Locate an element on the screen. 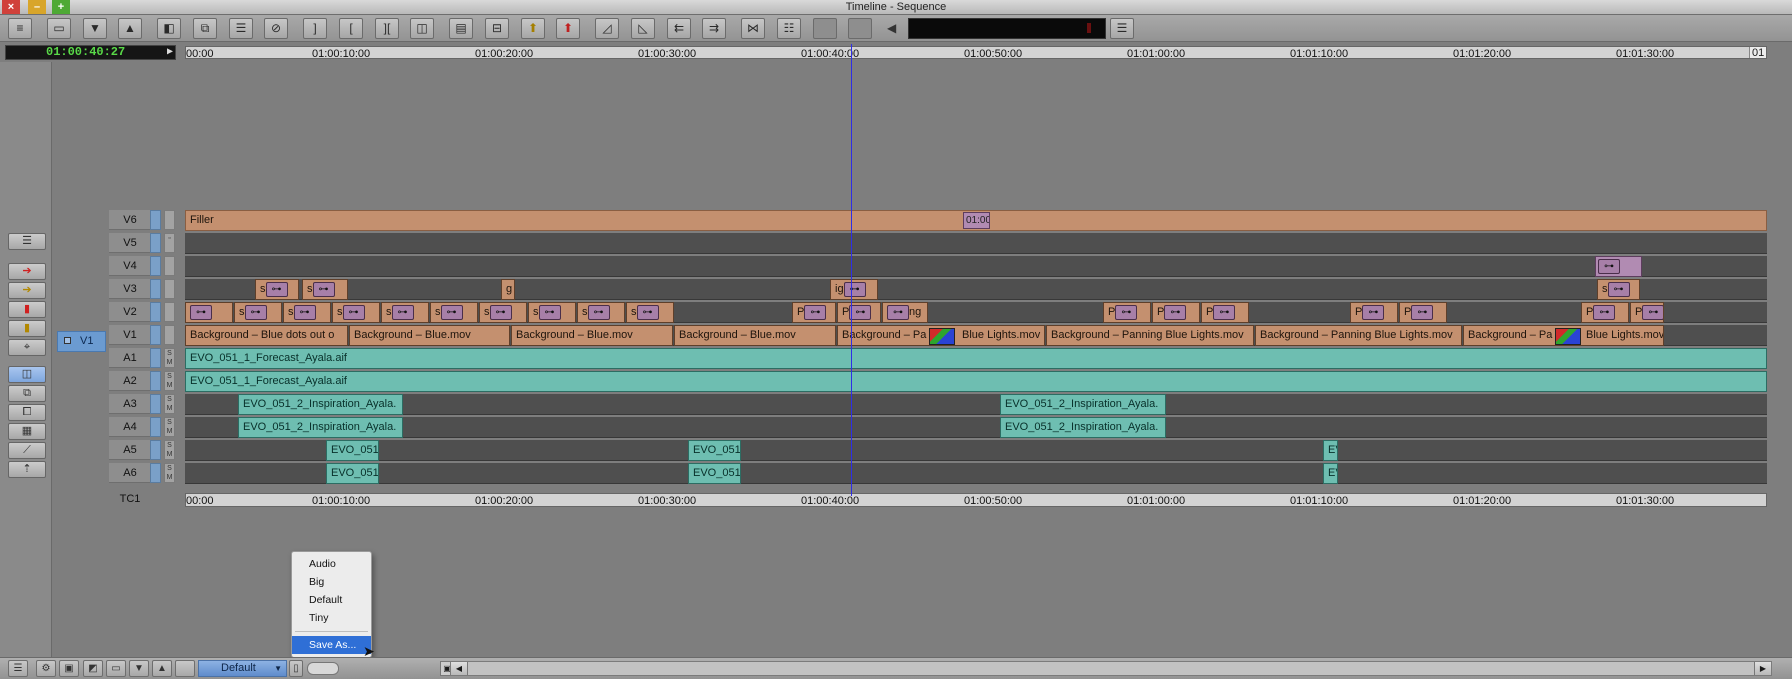 Image resolution: width=1792 pixels, height=679 pixels. menu-item-audio: Audio is located at coordinates (331, 564).